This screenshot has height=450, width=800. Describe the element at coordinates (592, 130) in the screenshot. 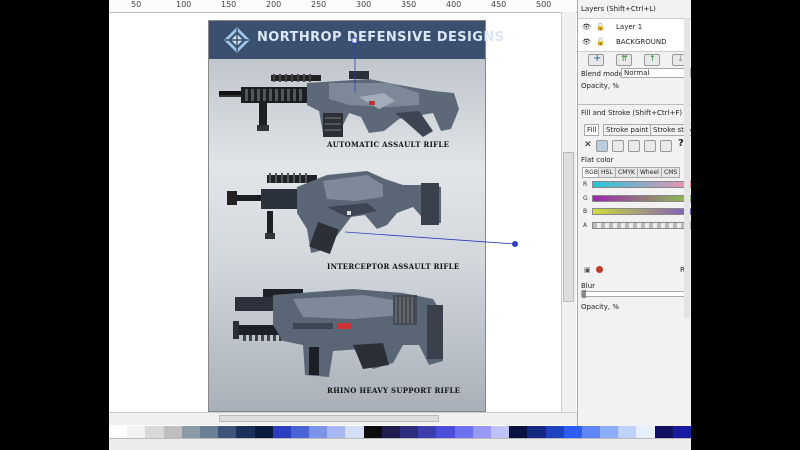

I see `tab-fill: Fill` at that location.